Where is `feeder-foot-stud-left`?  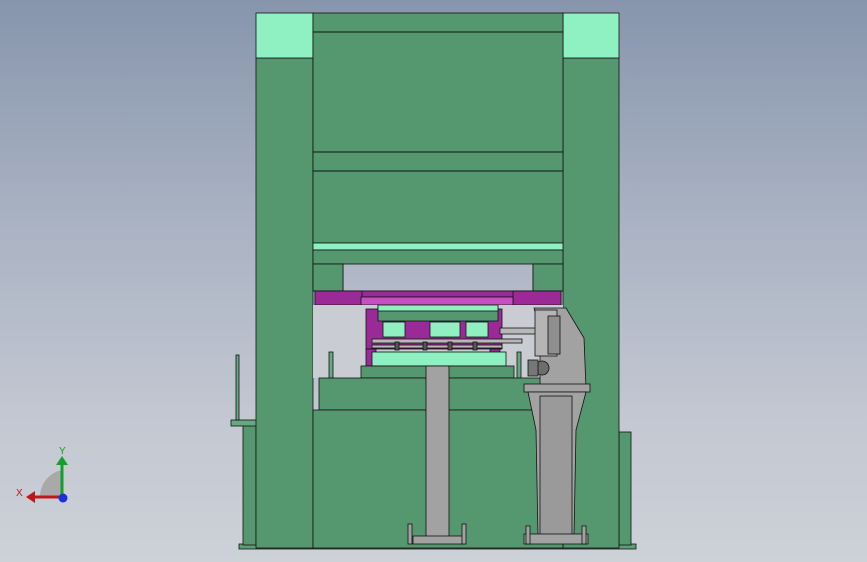 feeder-foot-stud-left is located at coordinates (528, 535).